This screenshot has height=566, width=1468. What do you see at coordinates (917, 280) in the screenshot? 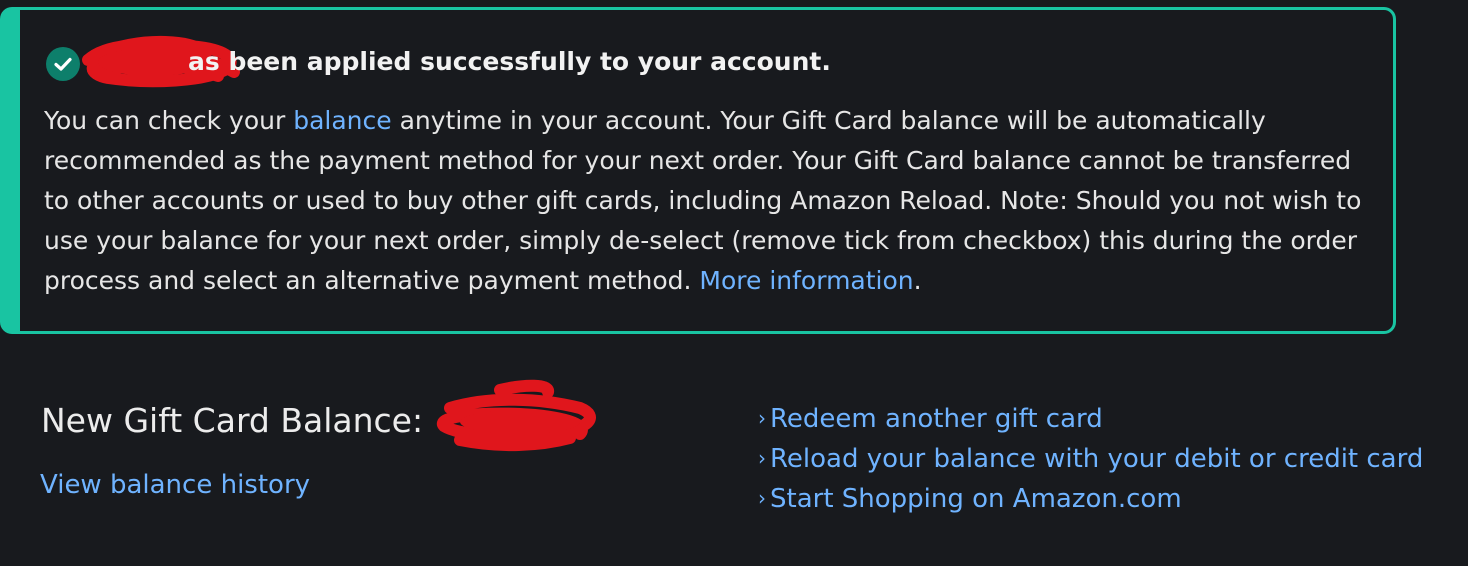
I see `alert-body-suffix: .` at bounding box center [917, 280].